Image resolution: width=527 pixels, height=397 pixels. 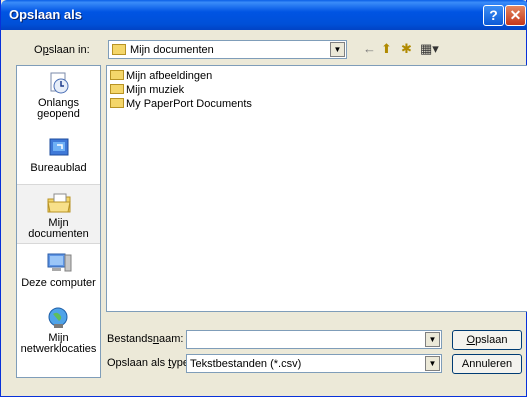 I want to click on lookin-value: Mijn documenten, so click(x=172, y=50).